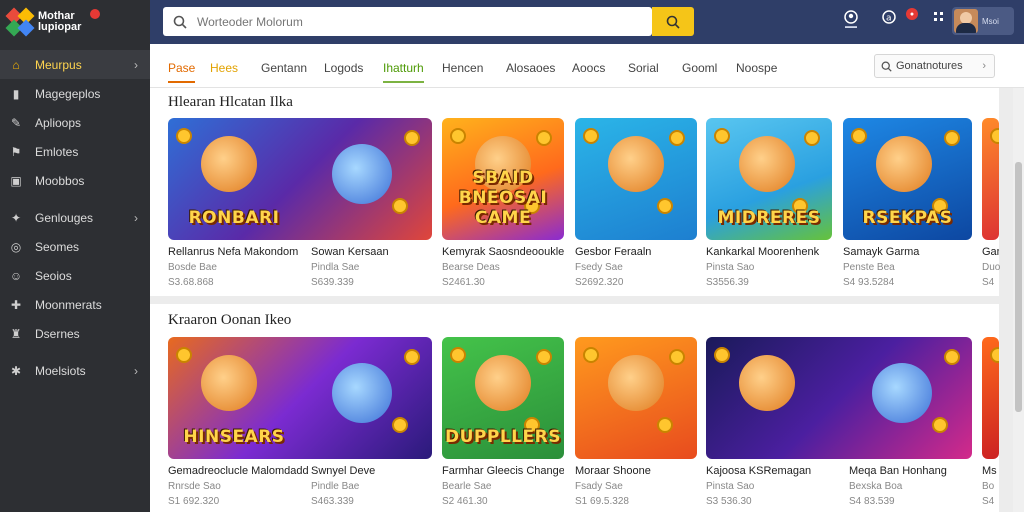 The image size is (1024, 512). I want to click on game-name: Kemyrak Saosndeoouklen, so click(503, 252).